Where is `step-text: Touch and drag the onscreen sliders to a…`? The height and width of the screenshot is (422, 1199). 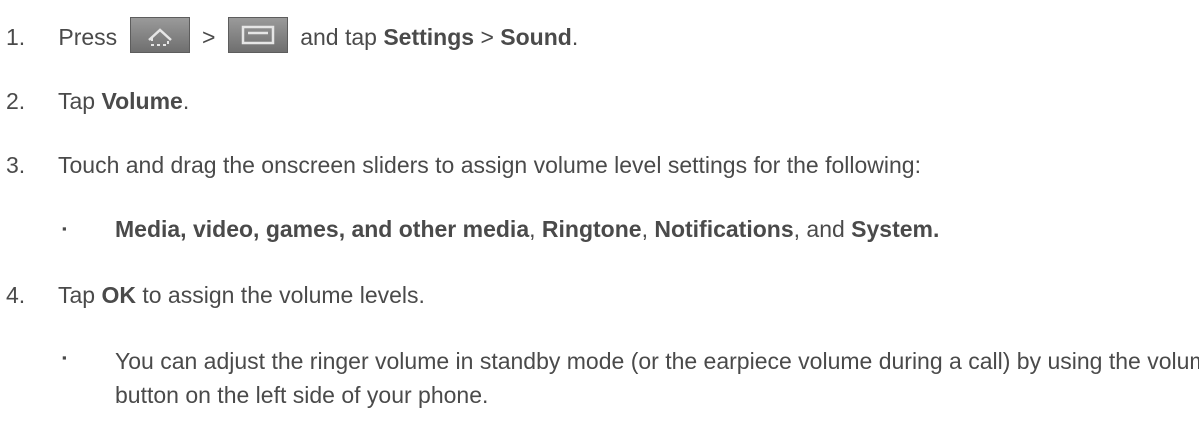
step-text: Touch and drag the onscreen sliders to a… is located at coordinates (489, 165).